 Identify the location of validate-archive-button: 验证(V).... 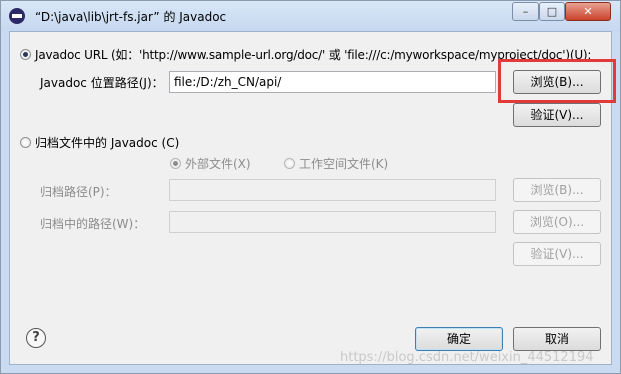
(557, 254).